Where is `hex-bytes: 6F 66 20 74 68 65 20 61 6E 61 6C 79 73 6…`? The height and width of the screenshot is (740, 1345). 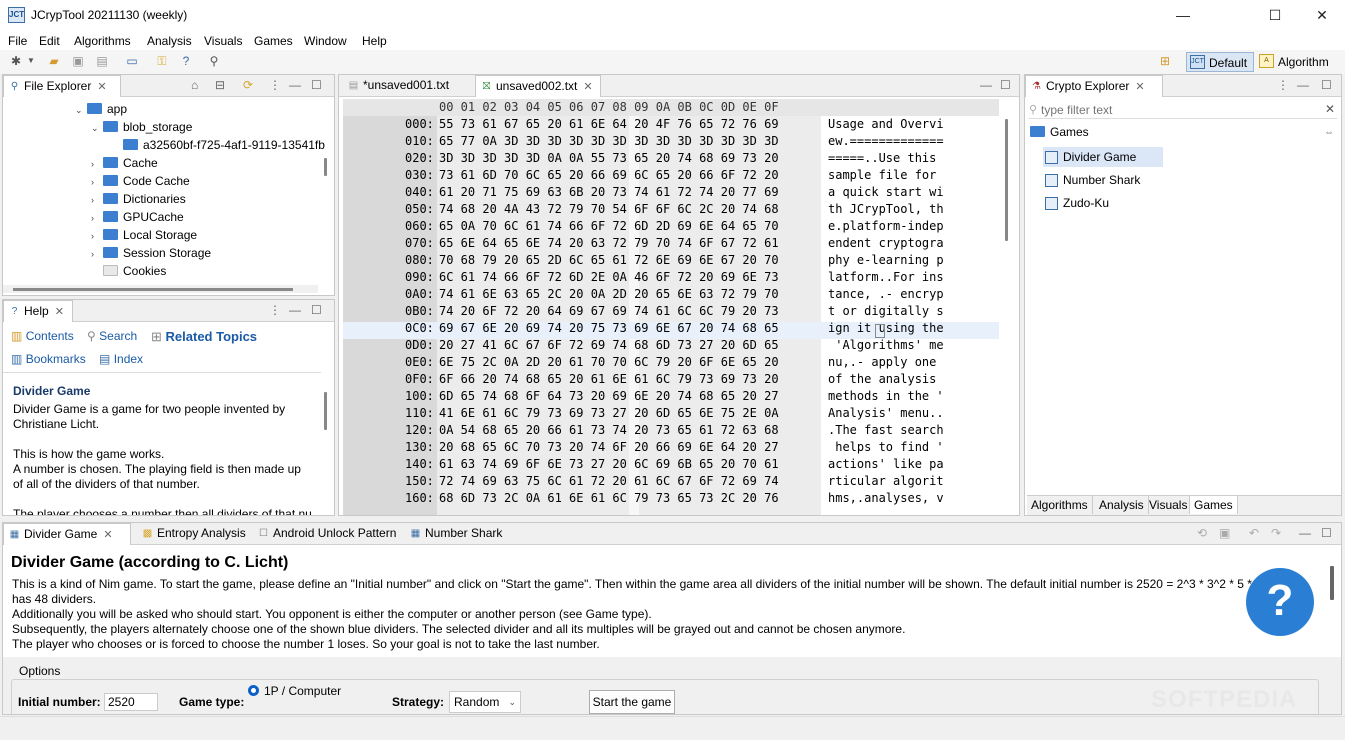 hex-bytes: 6F 66 20 74 68 65 20 61 6E 61 6C 79 73 6… is located at coordinates (609, 379).